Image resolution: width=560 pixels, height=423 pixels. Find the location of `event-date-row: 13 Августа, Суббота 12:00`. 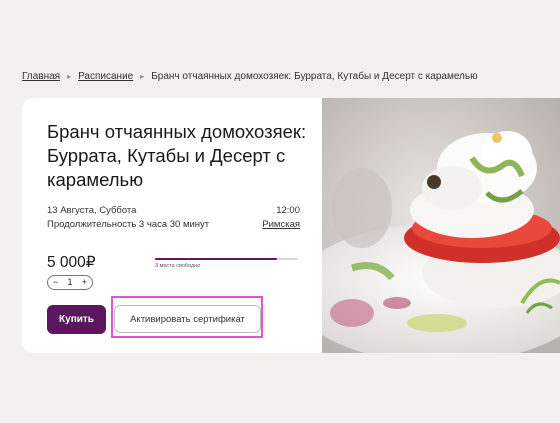

event-date-row: 13 Августа, Суббота 12:00 is located at coordinates (173, 210).